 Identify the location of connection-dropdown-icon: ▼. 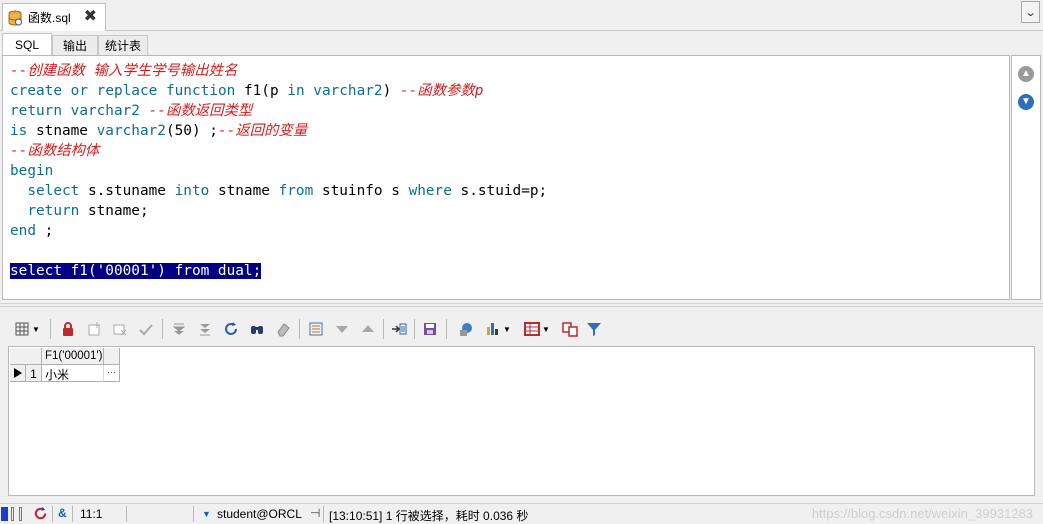
(206, 514).